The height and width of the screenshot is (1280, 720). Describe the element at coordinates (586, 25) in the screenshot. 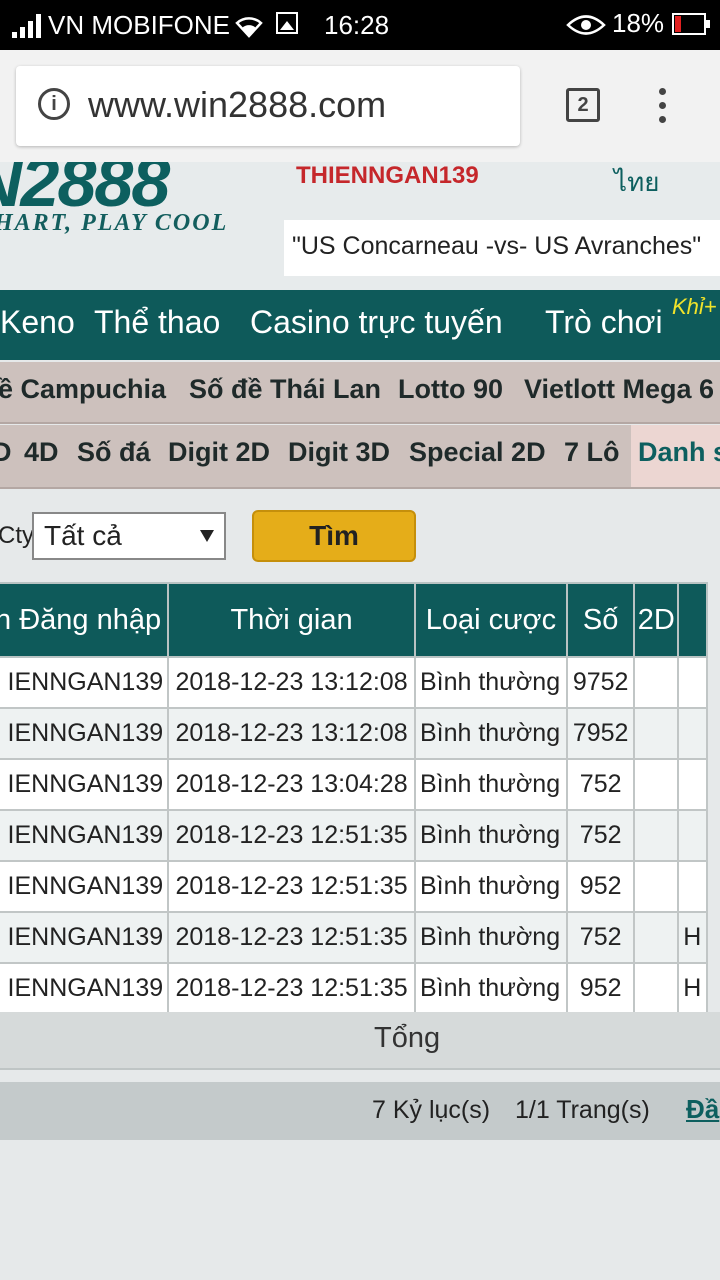

I see `eye-icon` at that location.